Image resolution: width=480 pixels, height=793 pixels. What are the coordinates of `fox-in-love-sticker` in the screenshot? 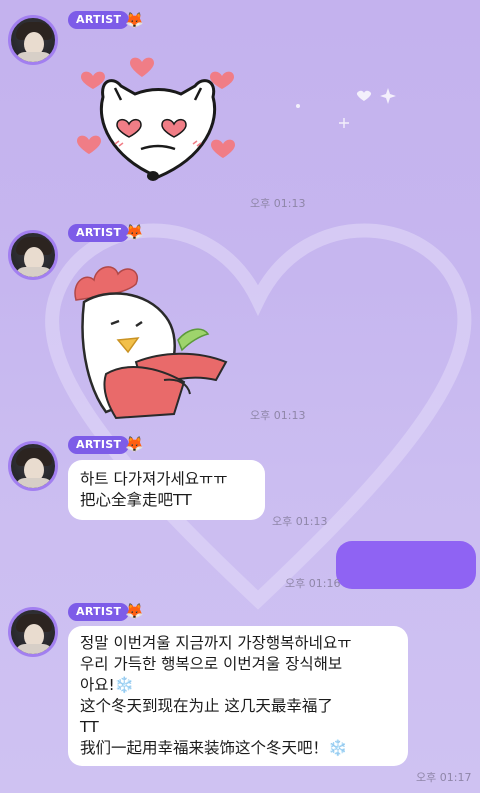 It's located at (157, 119).